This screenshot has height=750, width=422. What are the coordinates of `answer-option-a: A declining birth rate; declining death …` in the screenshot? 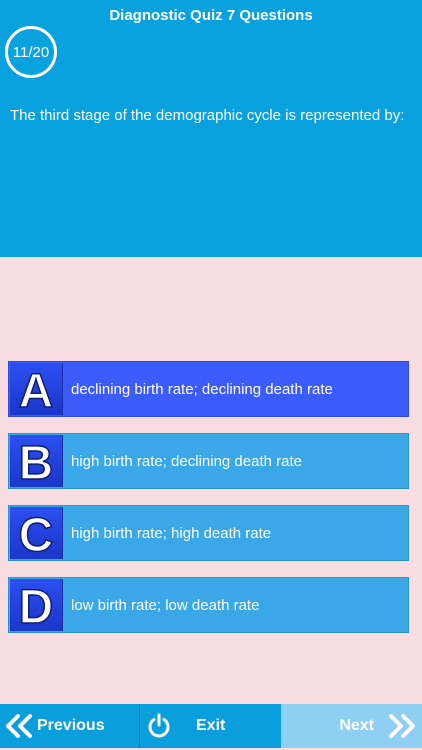 It's located at (208, 389).